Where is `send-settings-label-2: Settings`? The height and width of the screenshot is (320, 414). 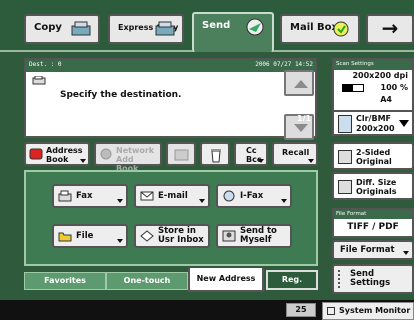
send-settings-label-2: Settings is located at coordinates (370, 283).